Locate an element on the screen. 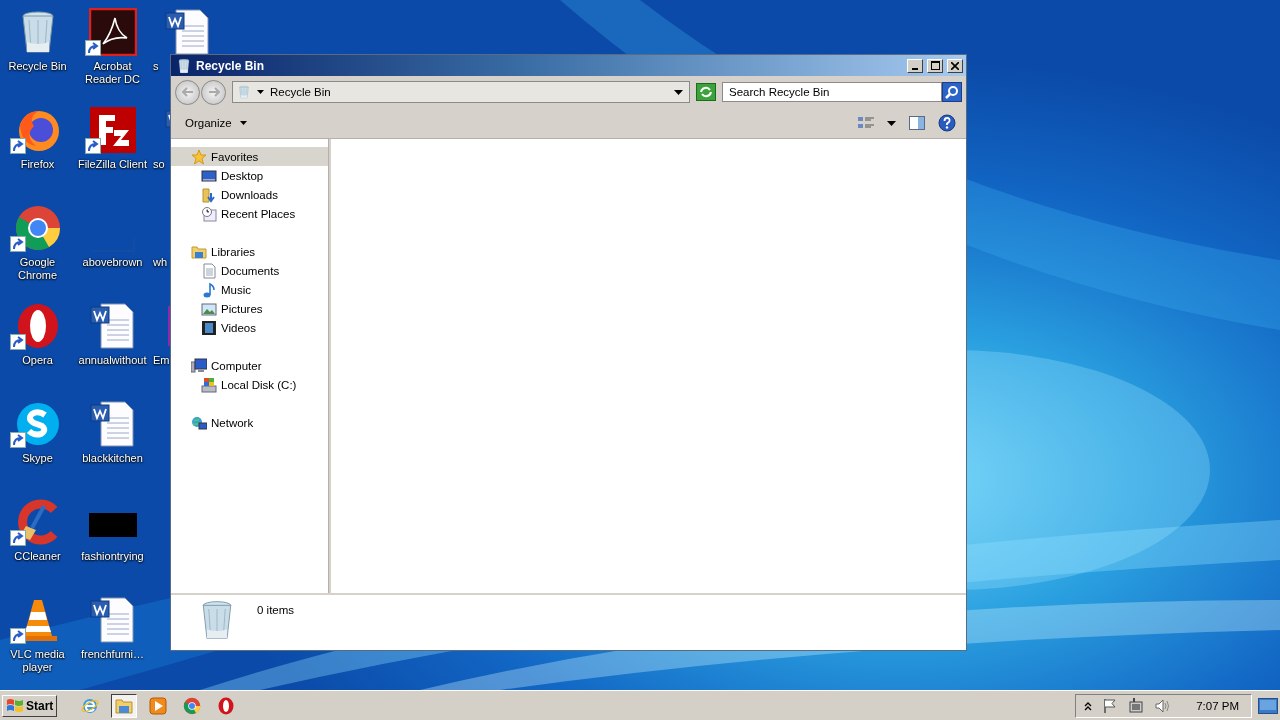 This screenshot has height=720, width=1280. icon-label: fashiontrying is located at coordinates (112, 556).